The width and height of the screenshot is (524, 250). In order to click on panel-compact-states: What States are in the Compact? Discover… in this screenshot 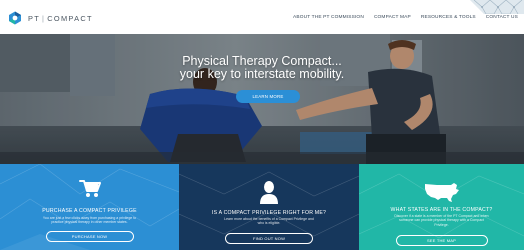, I will do `click(441, 207)`.